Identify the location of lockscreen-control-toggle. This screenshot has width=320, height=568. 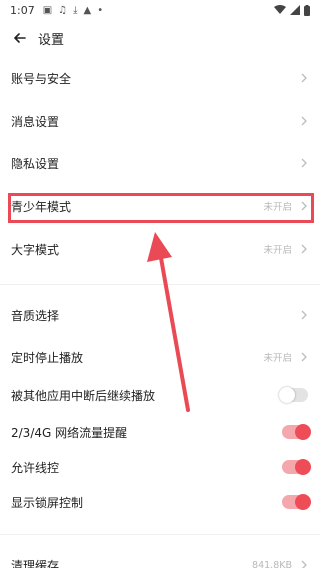
(296, 502).